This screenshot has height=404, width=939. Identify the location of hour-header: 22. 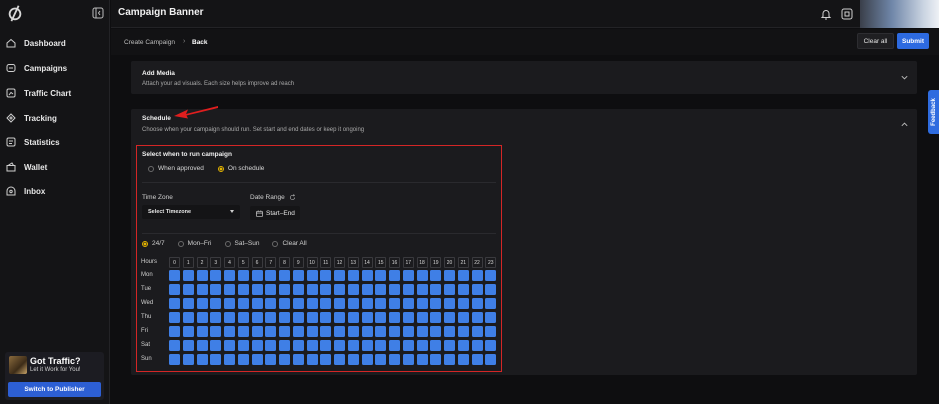
(477, 262).